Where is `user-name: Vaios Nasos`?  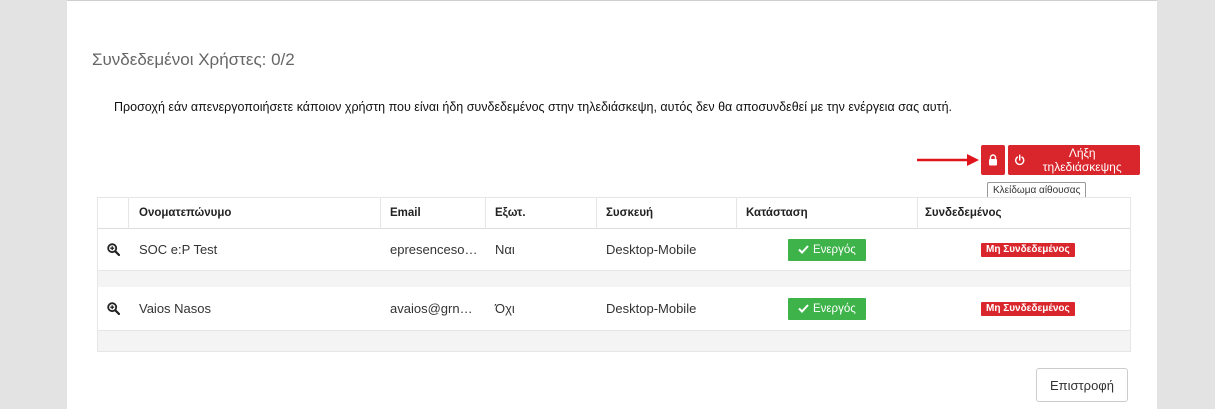 user-name: Vaios Nasos is located at coordinates (175, 308).